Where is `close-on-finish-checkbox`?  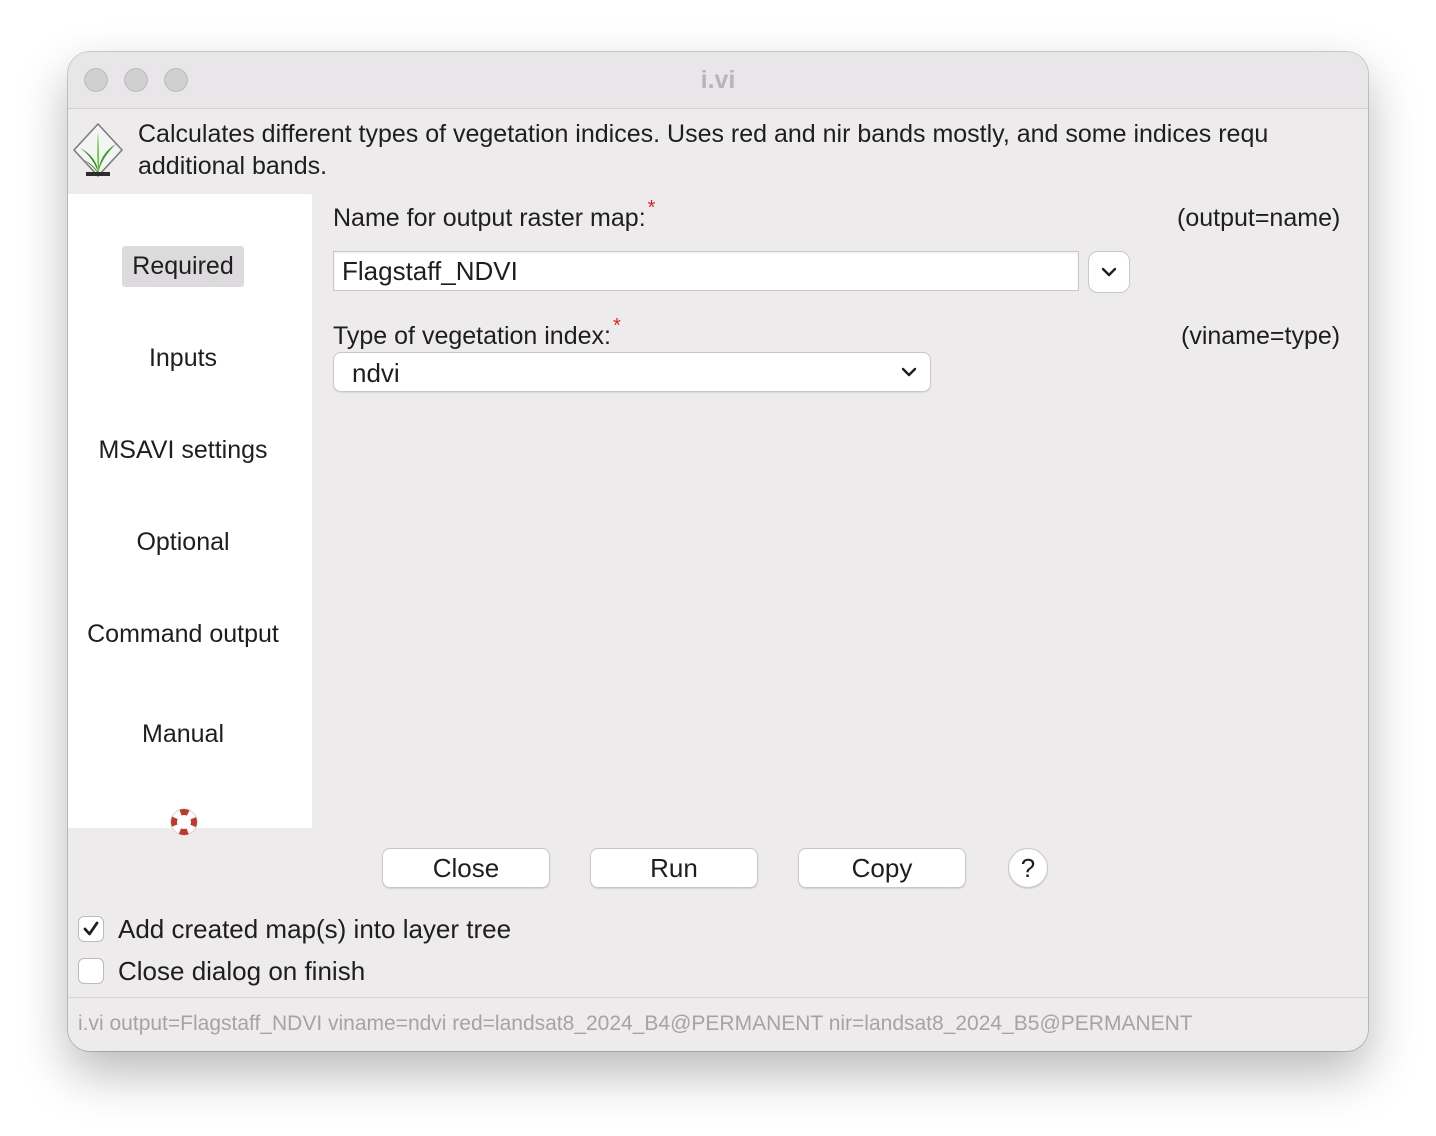 close-on-finish-checkbox is located at coordinates (91, 971).